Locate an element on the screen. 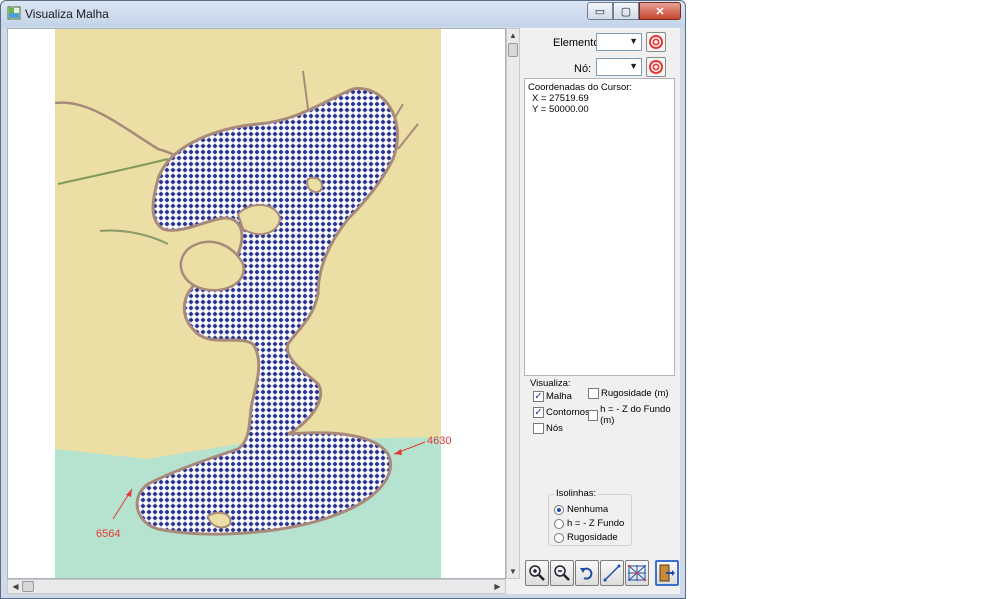 The width and height of the screenshot is (1003, 599). locate-node-button is located at coordinates (656, 67).